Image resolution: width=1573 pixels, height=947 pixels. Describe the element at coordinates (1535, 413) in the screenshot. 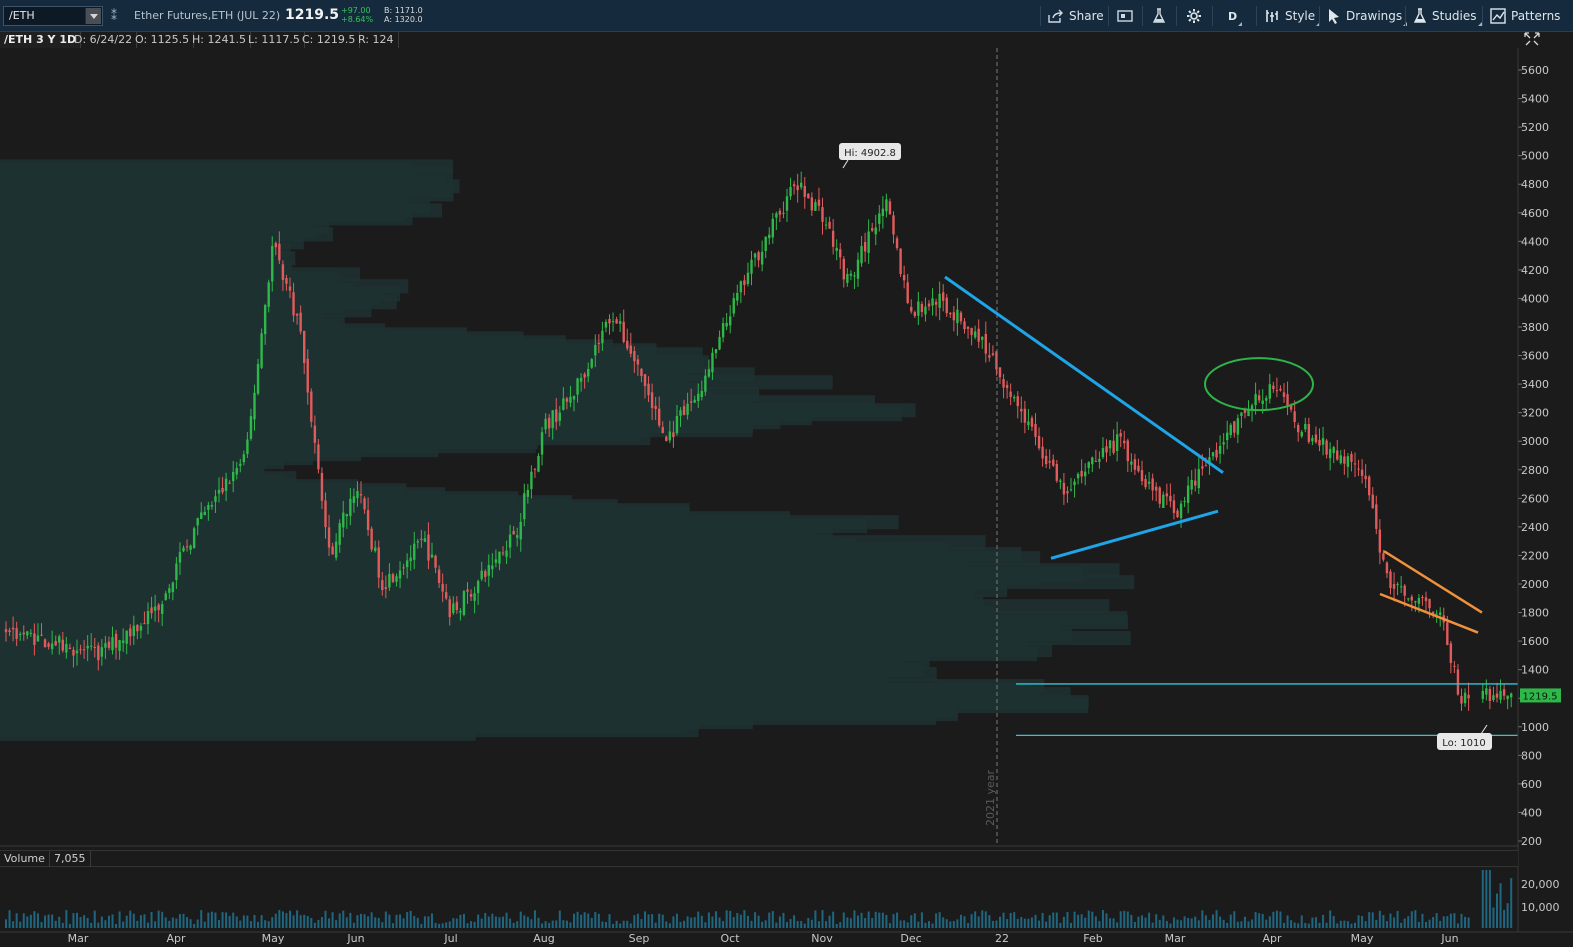

I see `price-tick-label: 3200` at that location.